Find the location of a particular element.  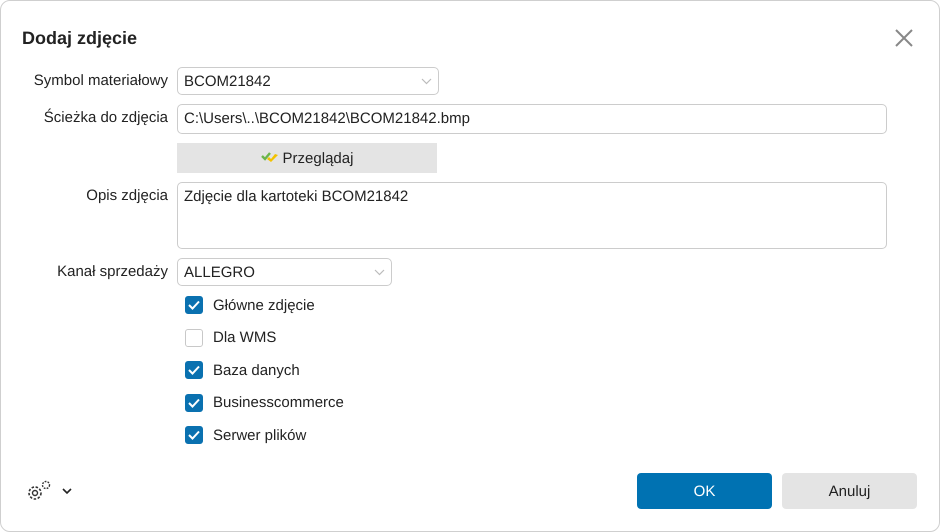

ok-button: OK is located at coordinates (704, 491).